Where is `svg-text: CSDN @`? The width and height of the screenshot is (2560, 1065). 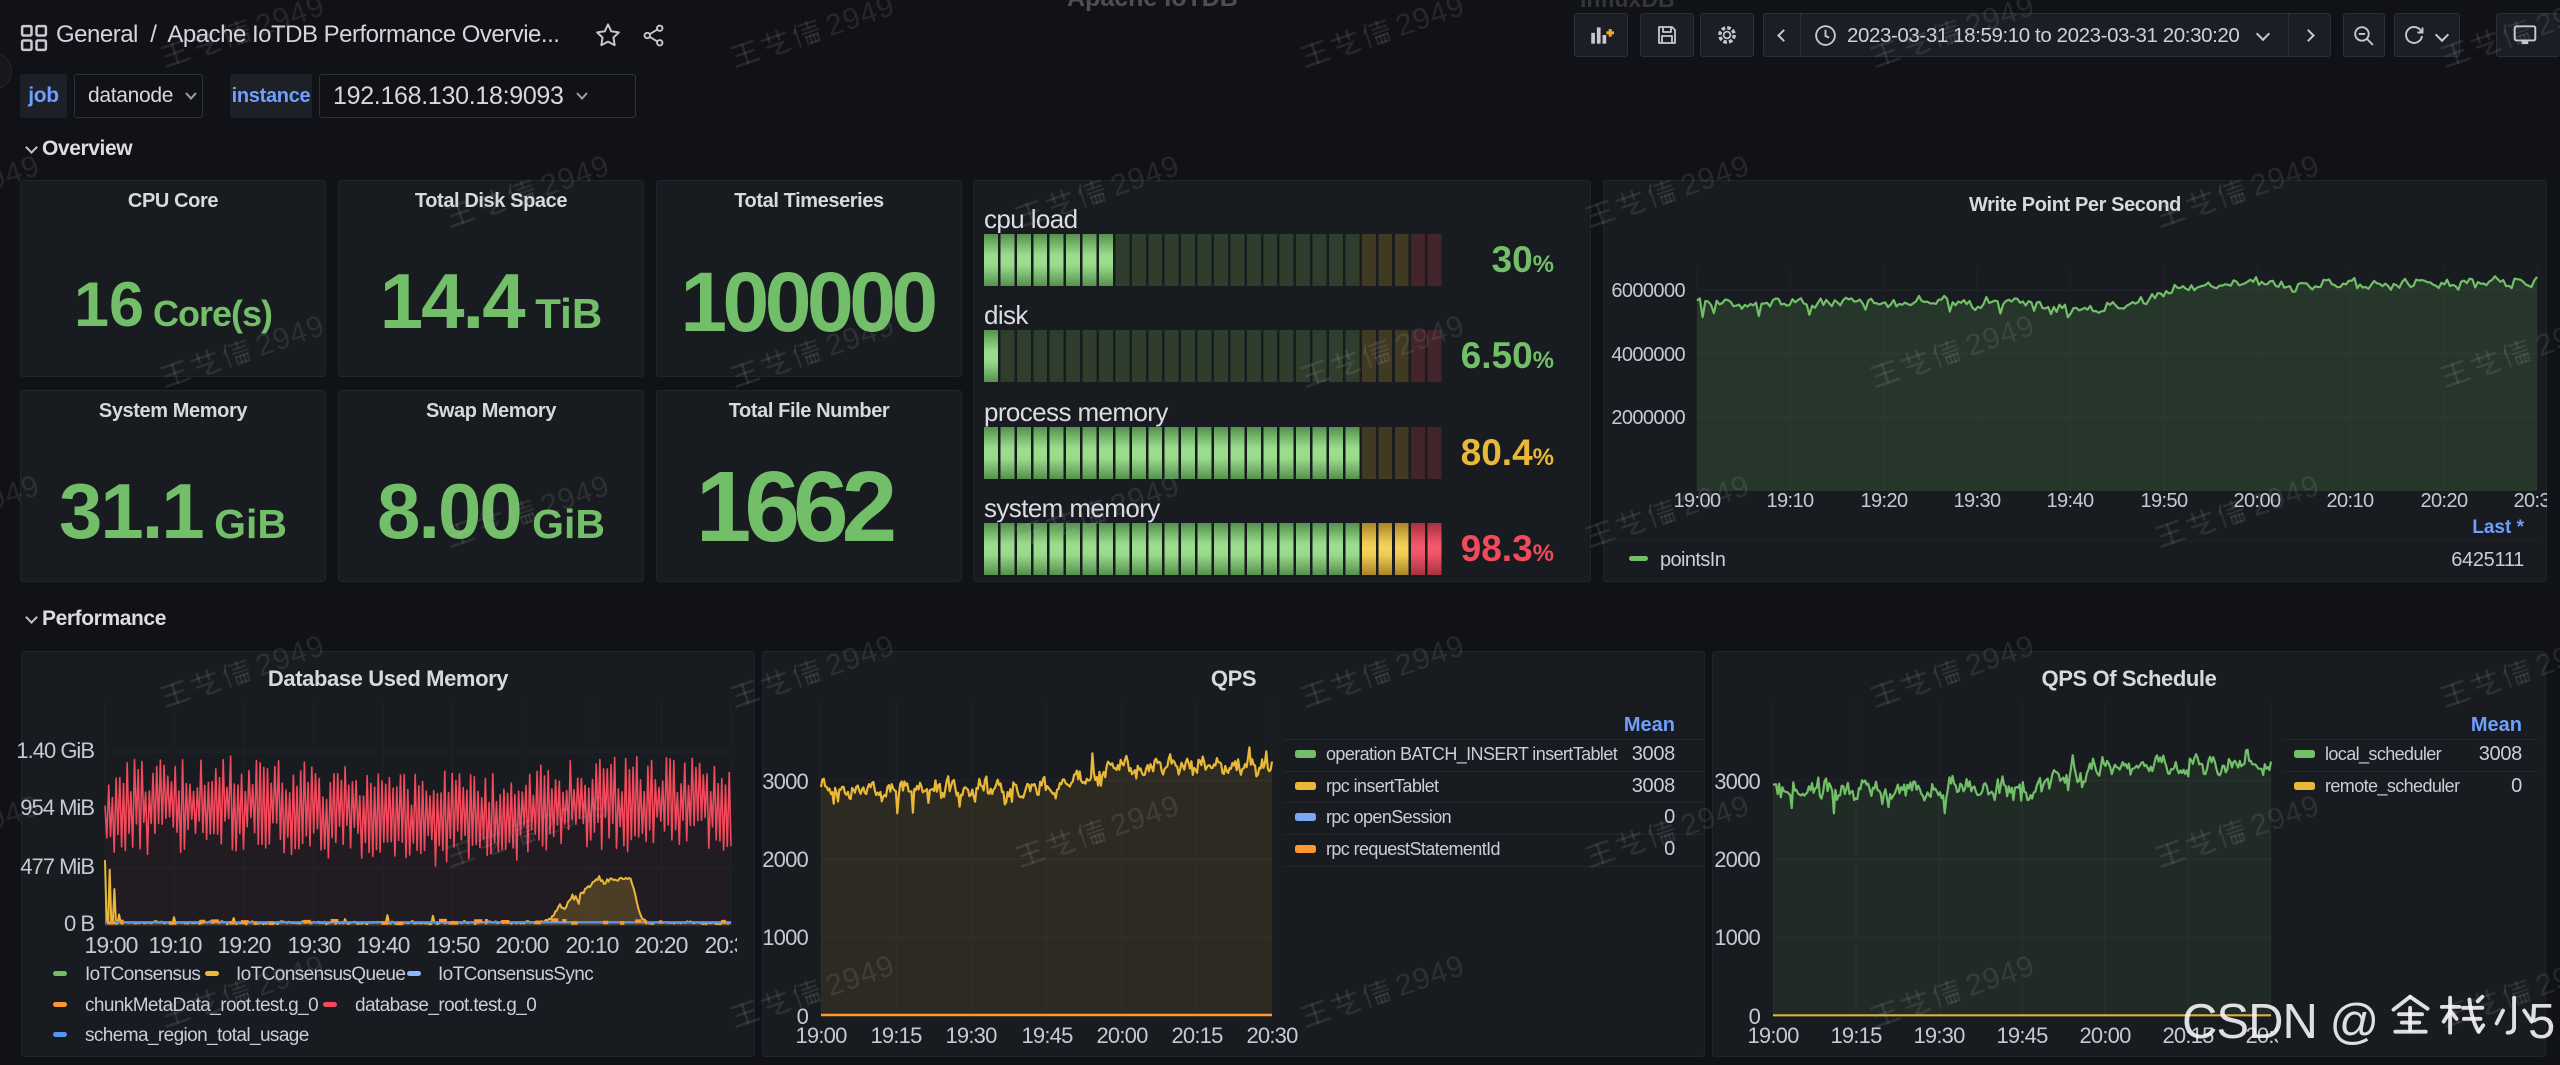 svg-text: CSDN @ is located at coordinates (2280, 1022).